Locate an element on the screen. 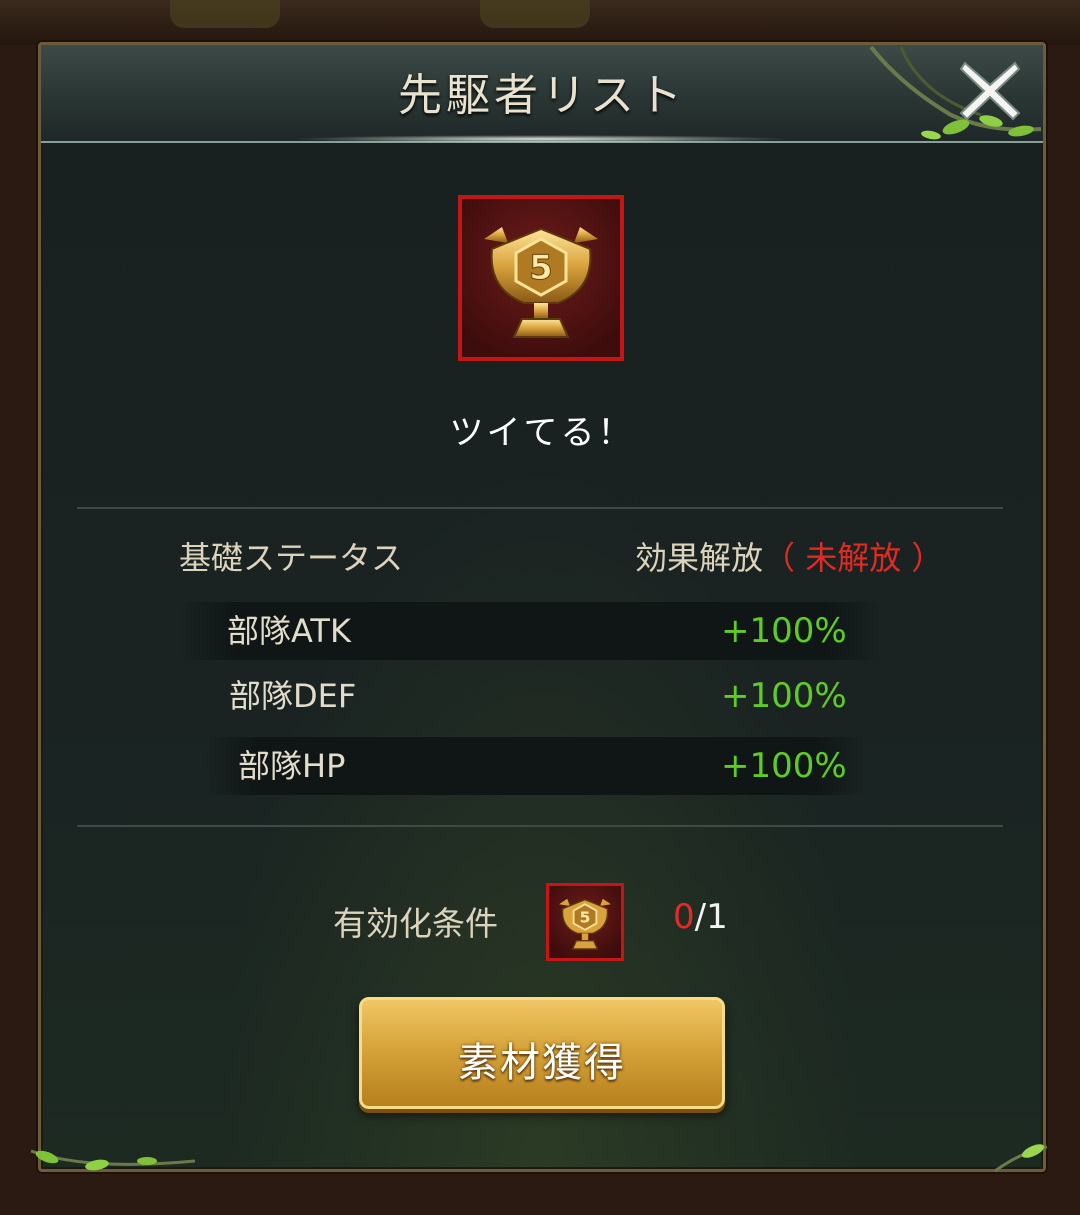 The image size is (1080, 1215). effect-unlock-label: 効果解放 is located at coordinates (699, 558).